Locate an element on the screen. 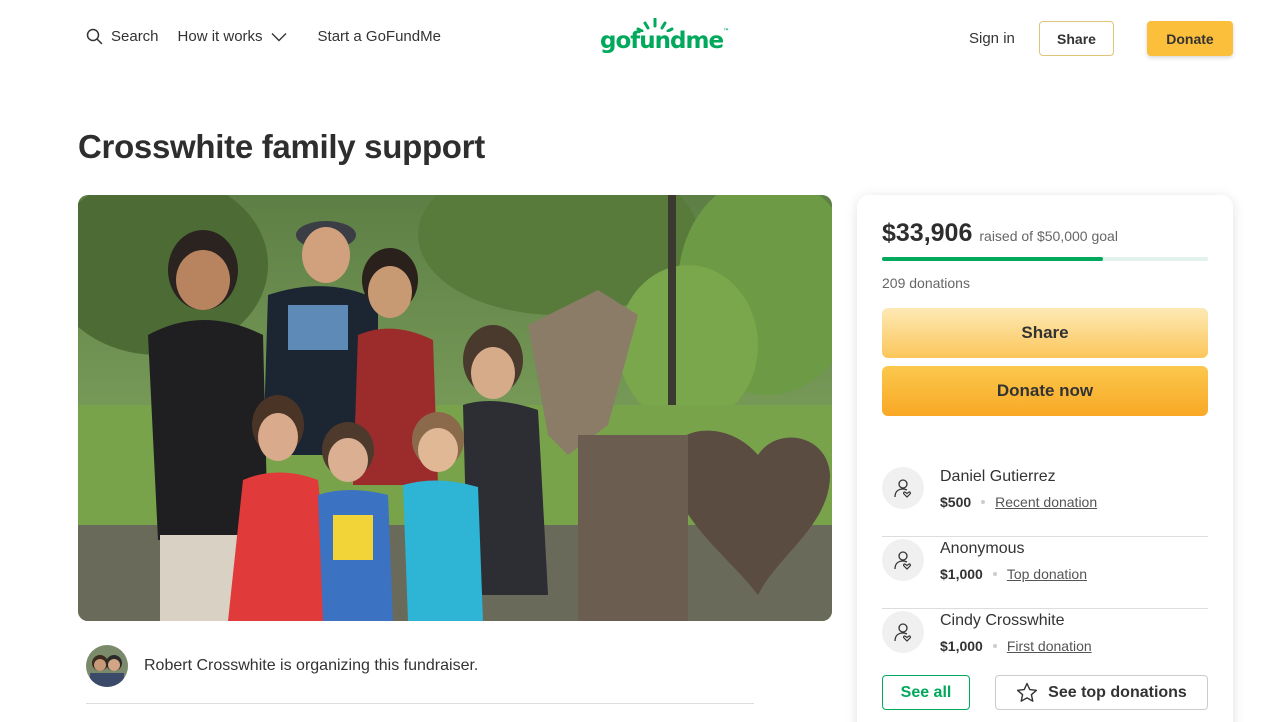 This screenshot has height=722, width=1280. see-top-donations-button: See top donations is located at coordinates (1101, 692).